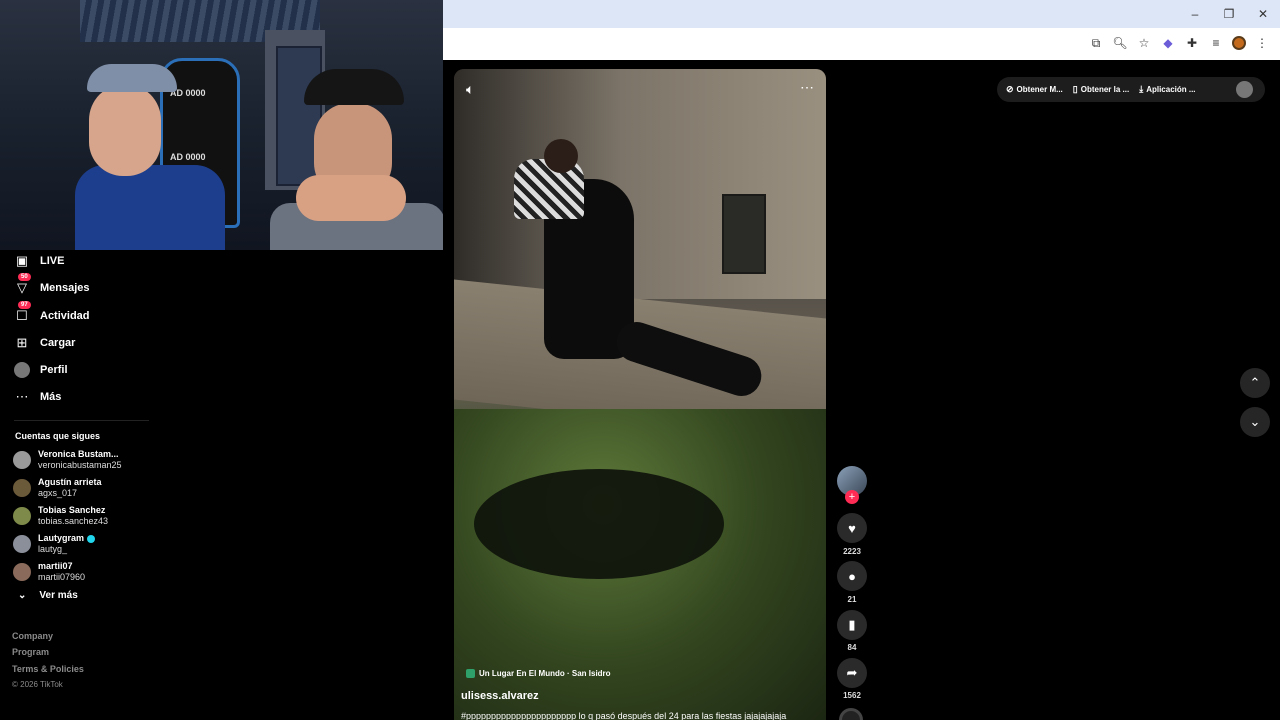 This screenshot has width=1280, height=720. Describe the element at coordinates (58, 493) in the screenshot. I see `account-username: agxs_017` at that location.